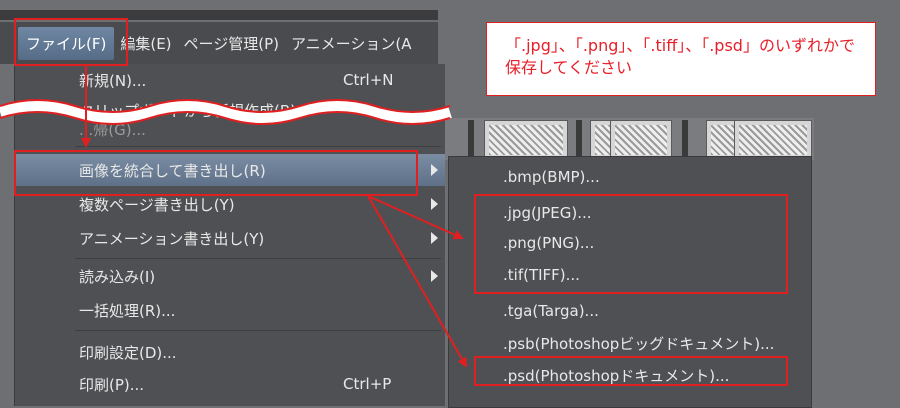 This screenshot has width=900, height=408. I want to click on arrow-export-to-psd, so click(417, 281).